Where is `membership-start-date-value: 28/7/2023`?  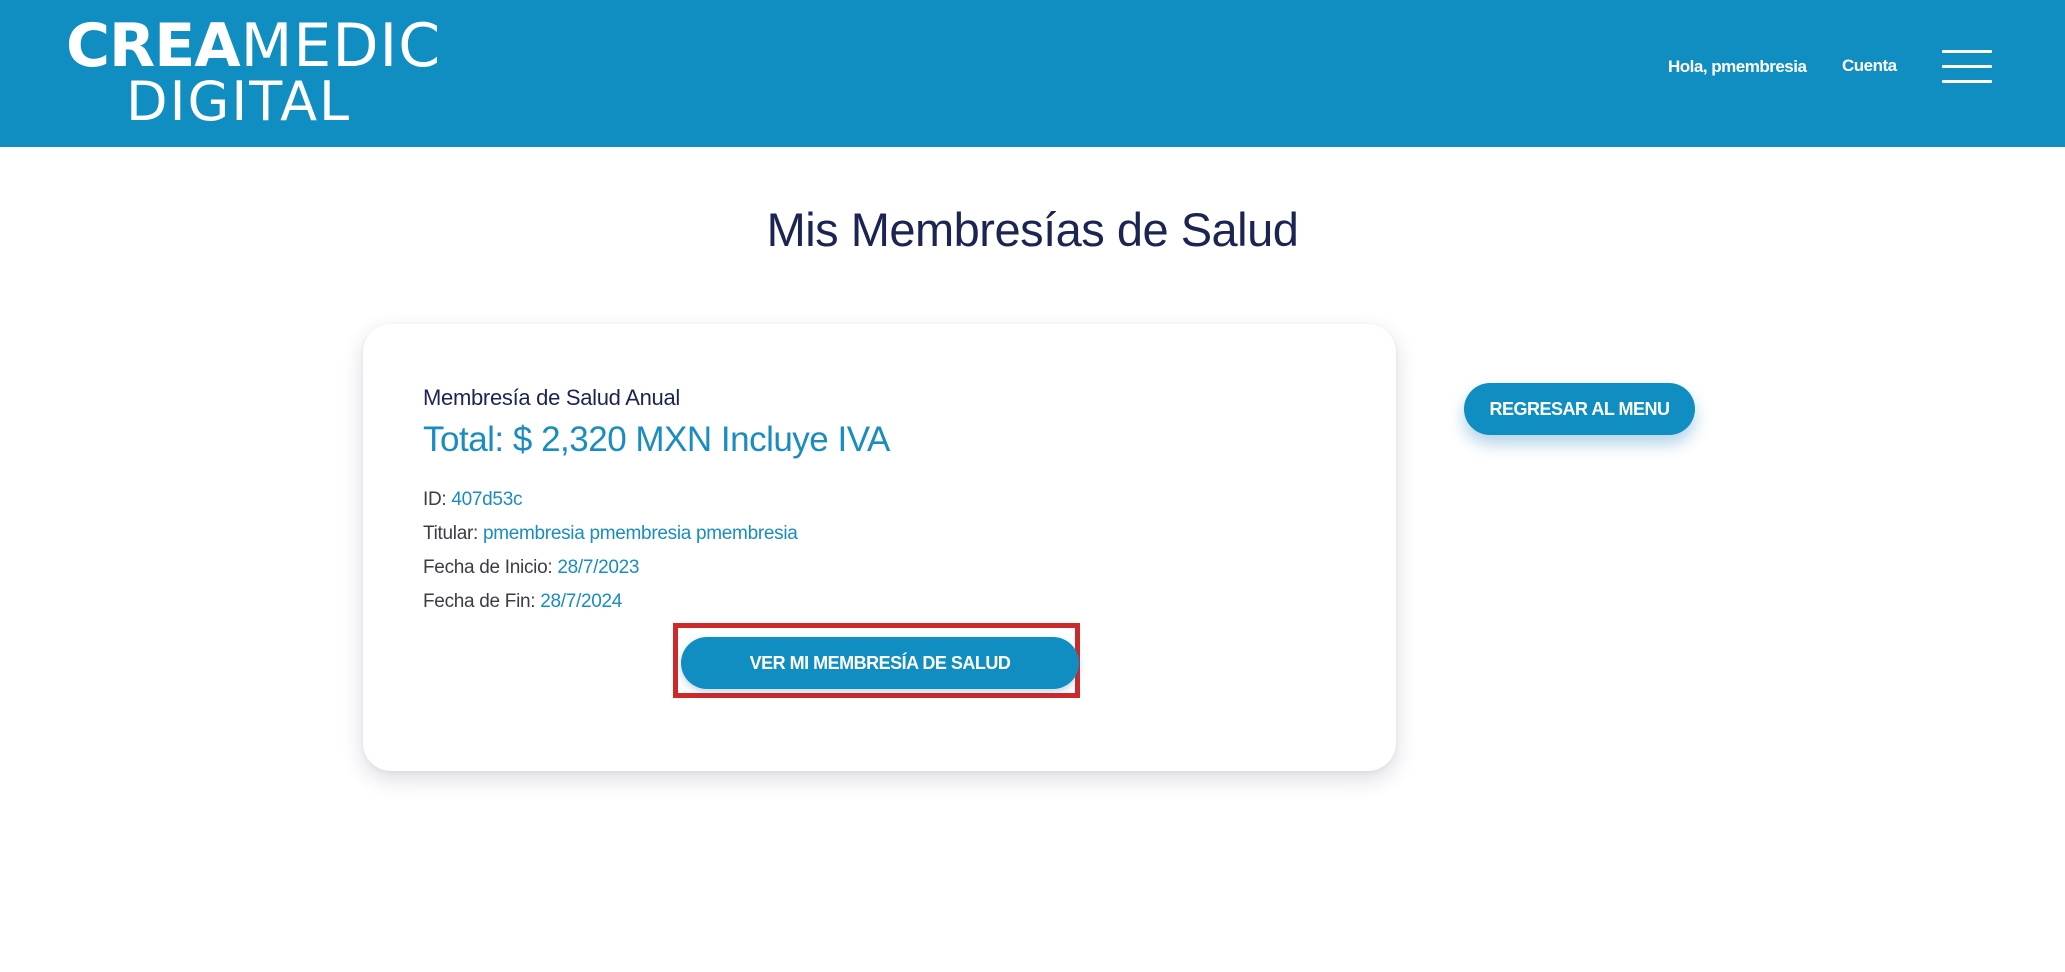
membership-start-date-value: 28/7/2023 is located at coordinates (598, 567).